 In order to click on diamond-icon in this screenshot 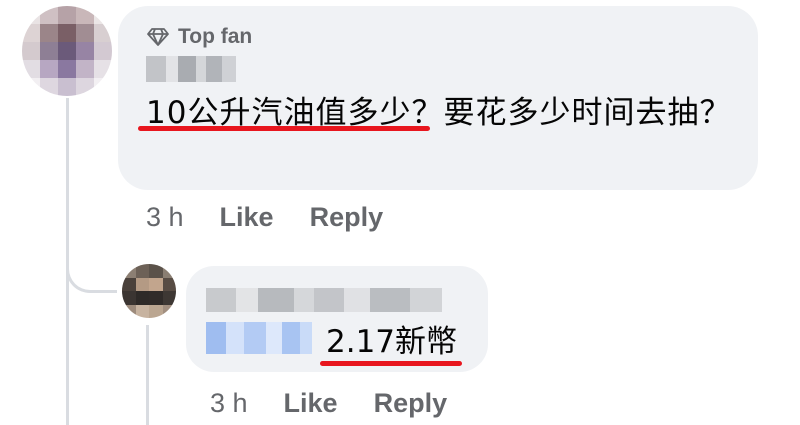, I will do `click(158, 37)`.